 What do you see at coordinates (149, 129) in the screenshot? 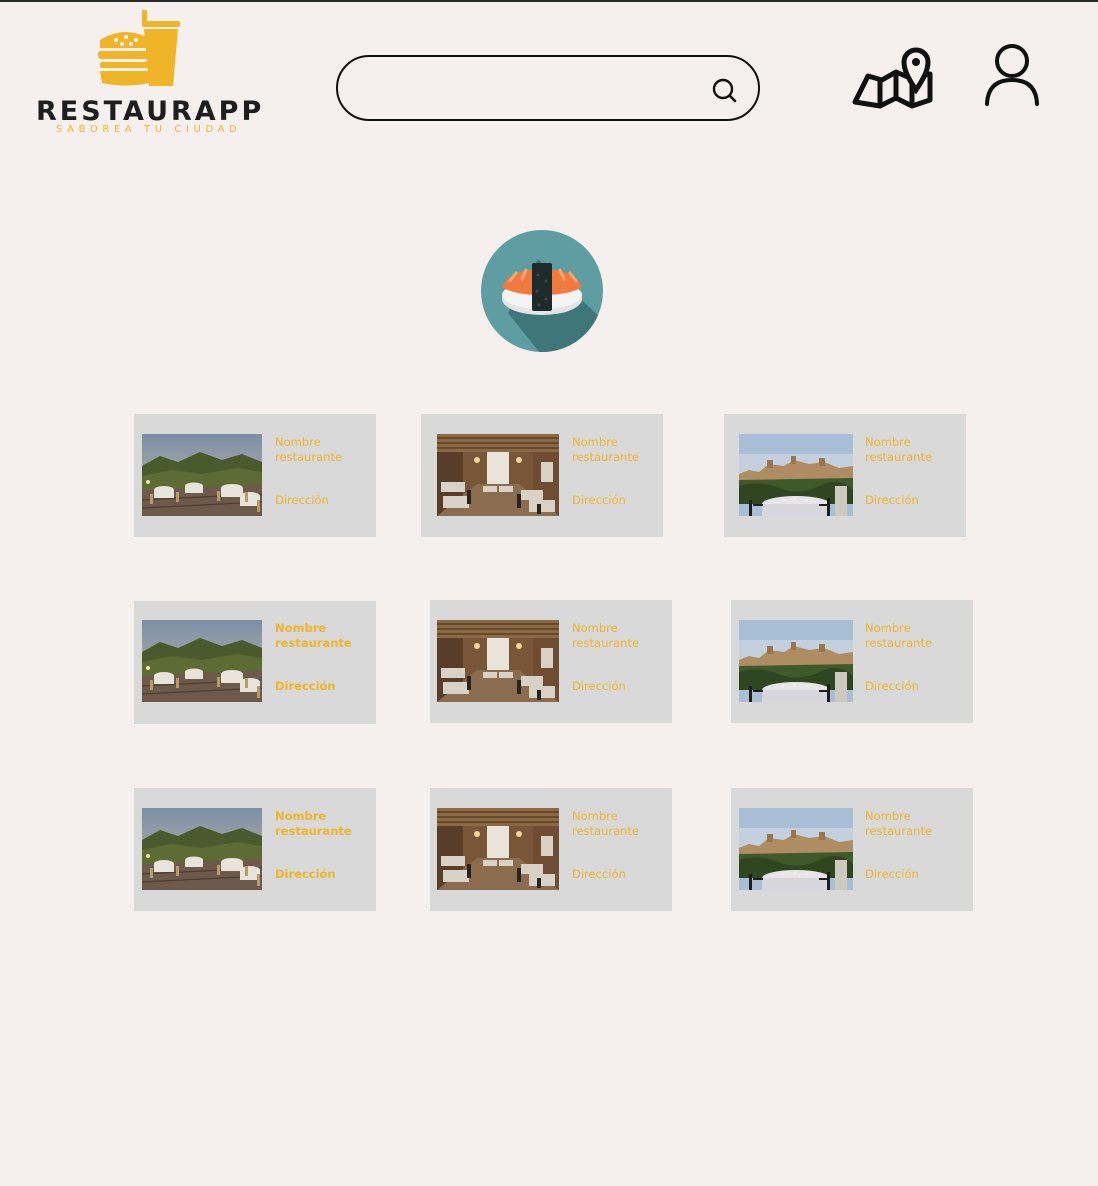
I see `brand-tagline: SABOREA TU CIUDAD` at bounding box center [149, 129].